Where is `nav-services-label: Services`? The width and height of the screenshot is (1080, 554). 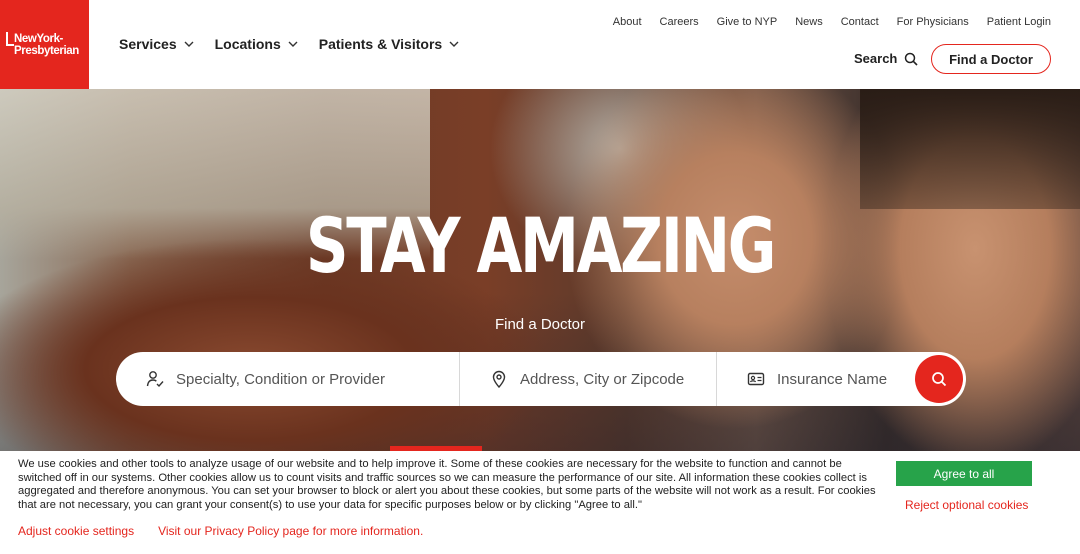
nav-services-label: Services is located at coordinates (148, 44).